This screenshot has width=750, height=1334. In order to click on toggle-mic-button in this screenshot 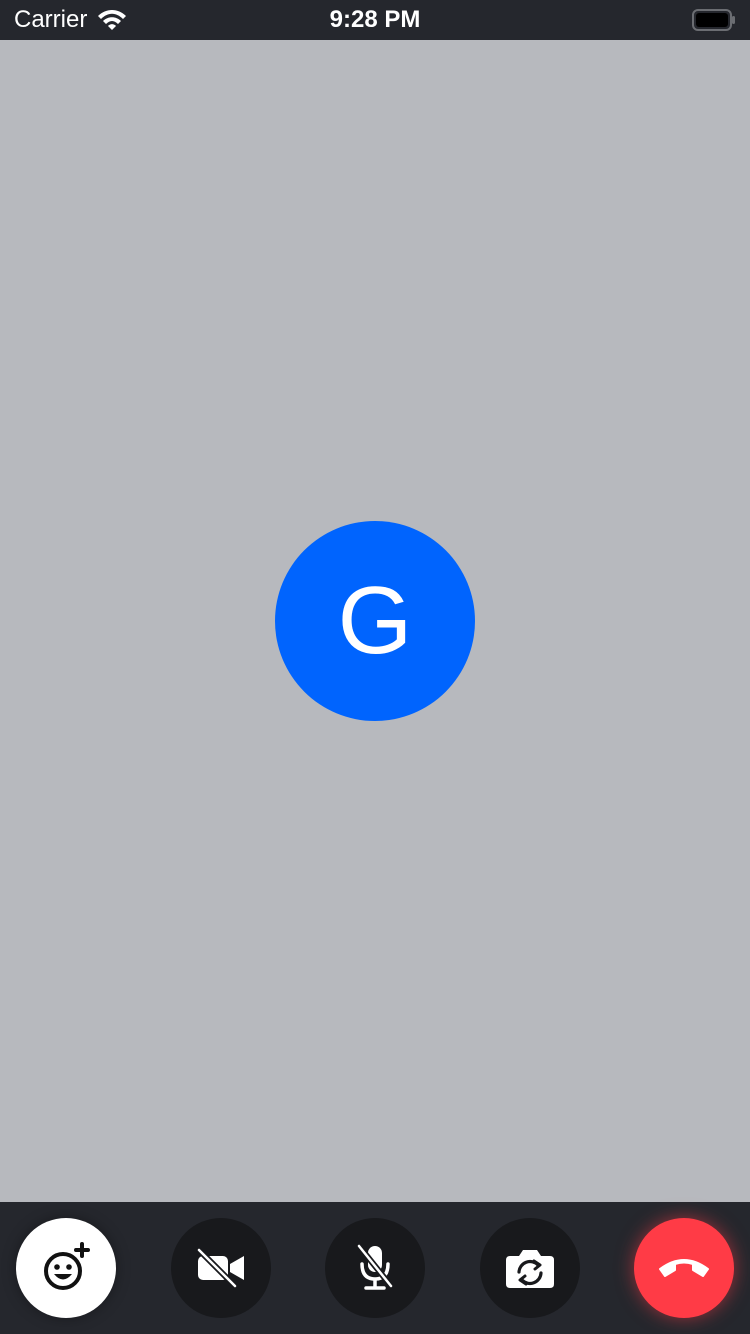, I will do `click(375, 1268)`.